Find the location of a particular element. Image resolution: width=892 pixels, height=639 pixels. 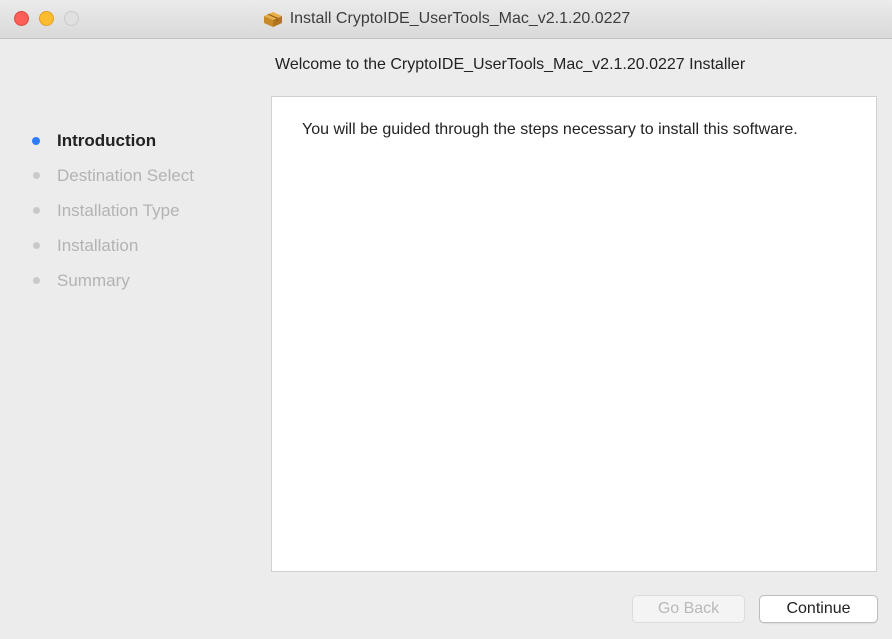

step-installation-type: Installation Type is located at coordinates (112, 210).